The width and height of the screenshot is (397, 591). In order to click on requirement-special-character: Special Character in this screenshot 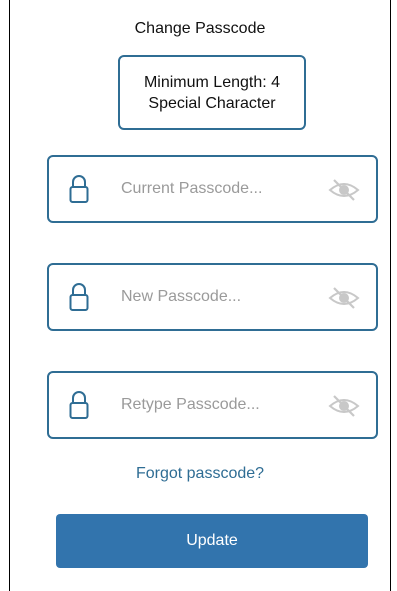, I will do `click(212, 103)`.